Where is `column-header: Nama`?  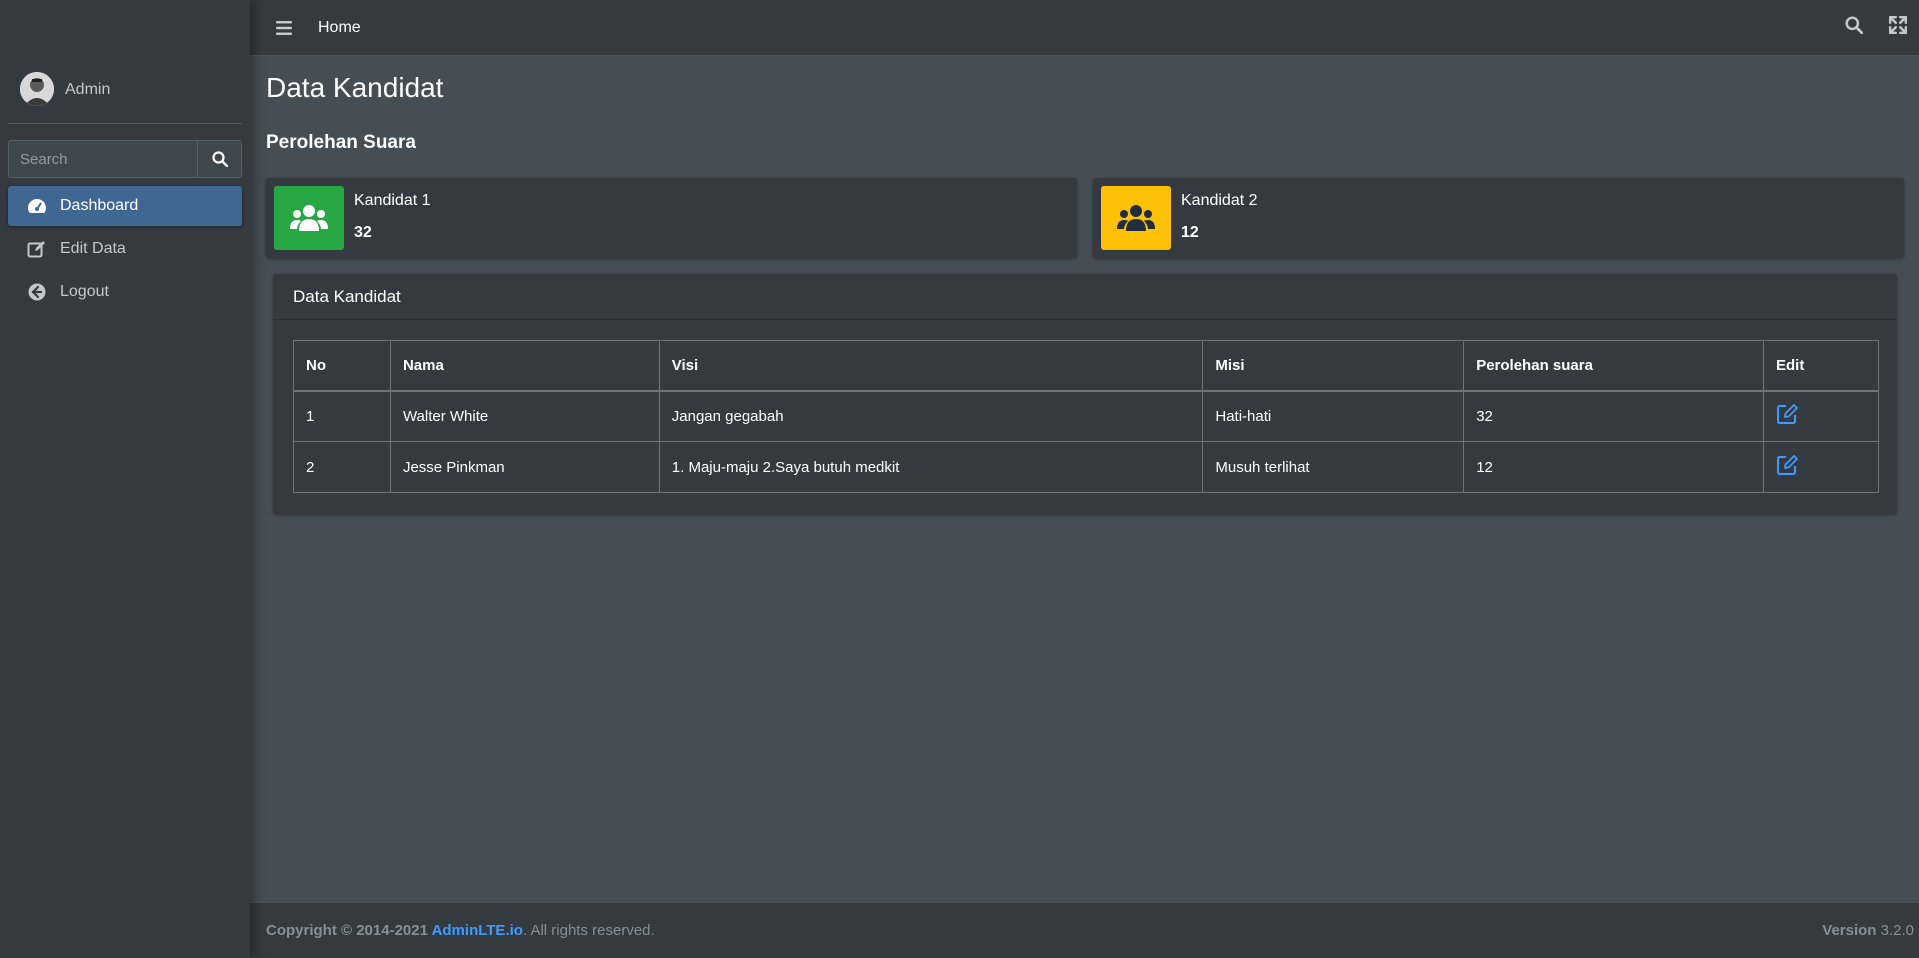 column-header: Nama is located at coordinates (524, 366).